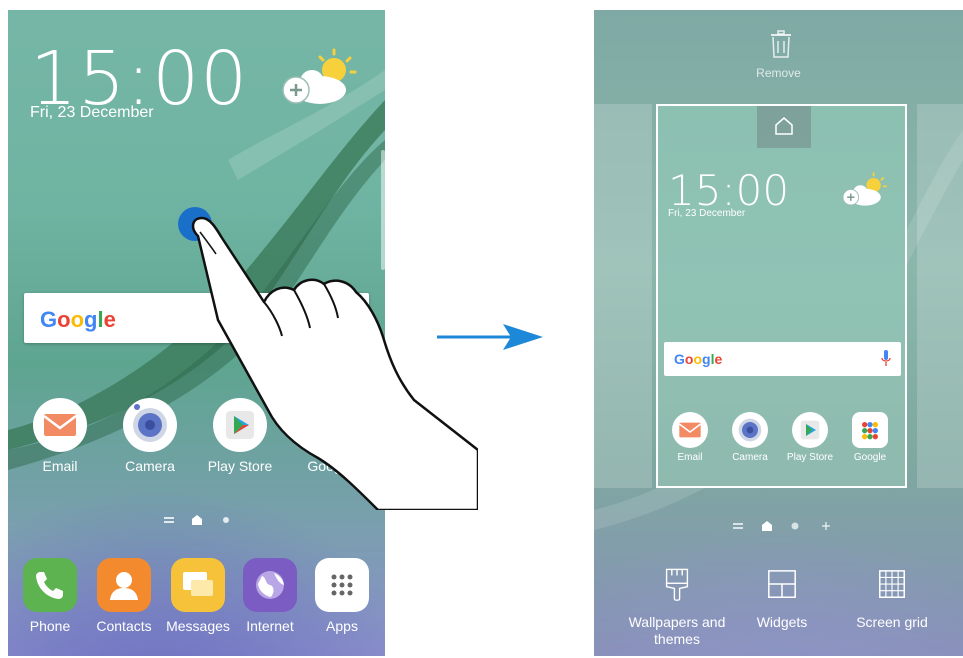 Image resolution: width=963 pixels, height=658 pixels. What do you see at coordinates (677, 630) in the screenshot?
I see `option-label: Wallpapers and themes` at bounding box center [677, 630].